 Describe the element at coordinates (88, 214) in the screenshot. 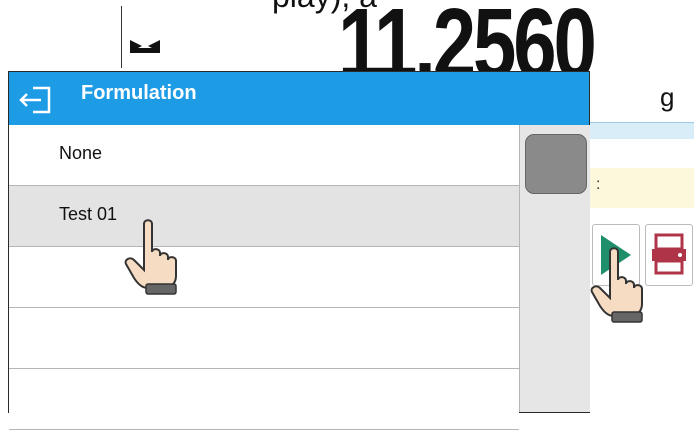

I see `list-item-label: Test 01` at that location.